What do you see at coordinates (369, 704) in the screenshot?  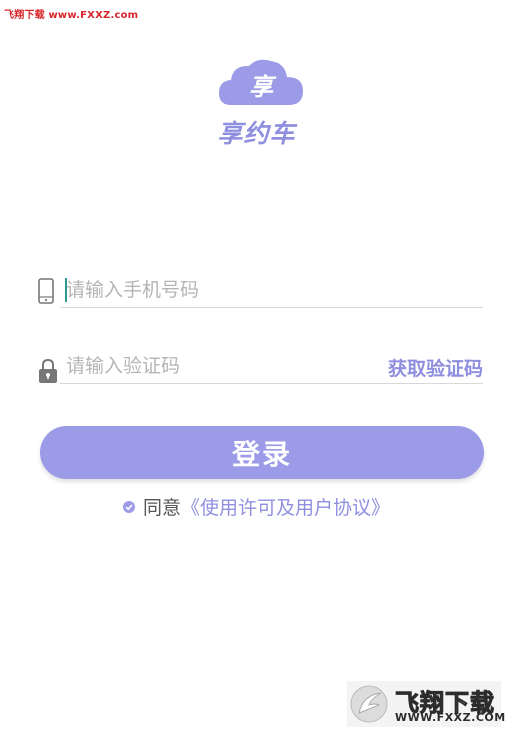 I see `watermark-logo-icon` at bounding box center [369, 704].